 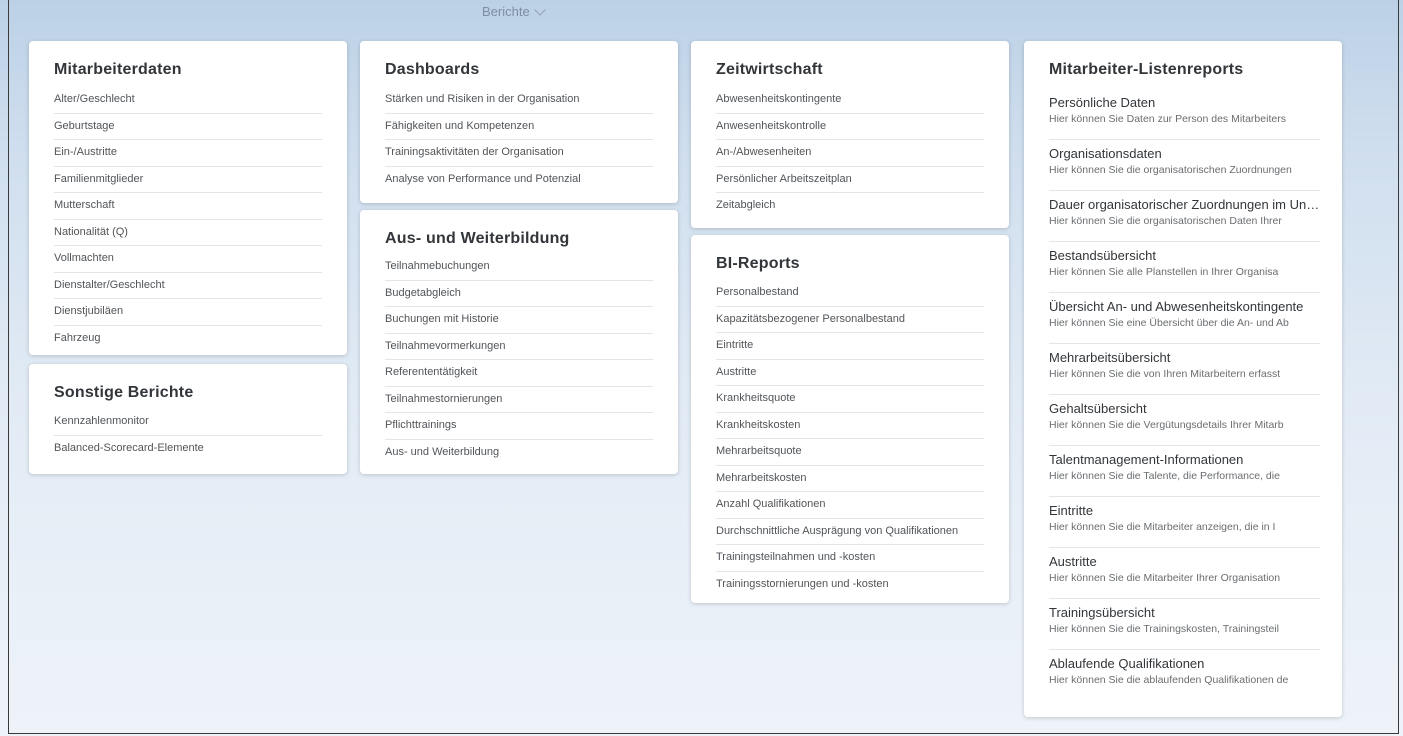 What do you see at coordinates (519, 320) in the screenshot?
I see `list-item: Buchungen mit Historie` at bounding box center [519, 320].